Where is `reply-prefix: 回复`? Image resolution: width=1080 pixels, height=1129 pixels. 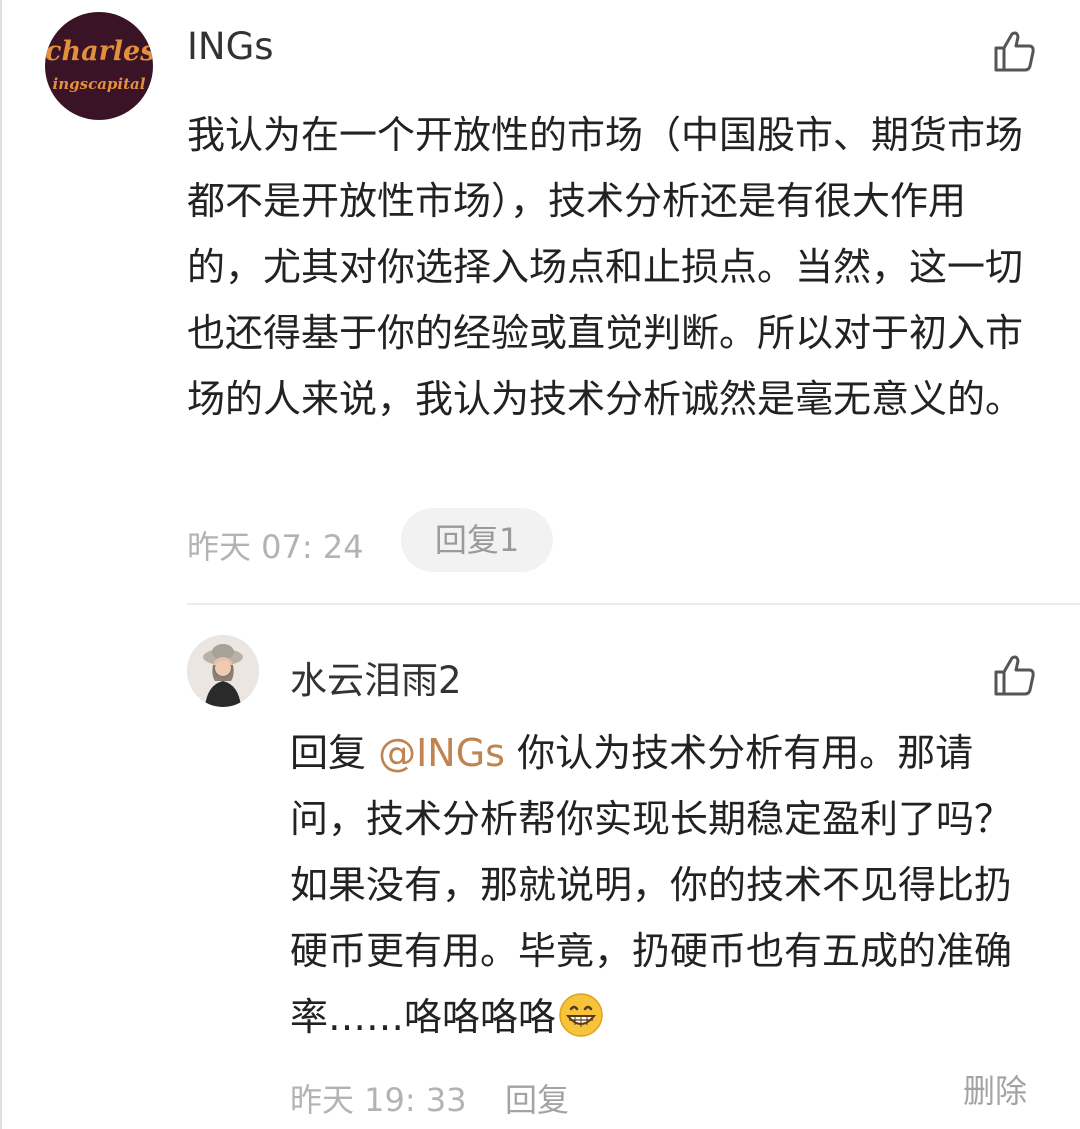 reply-prefix: 回复 is located at coordinates (334, 753).